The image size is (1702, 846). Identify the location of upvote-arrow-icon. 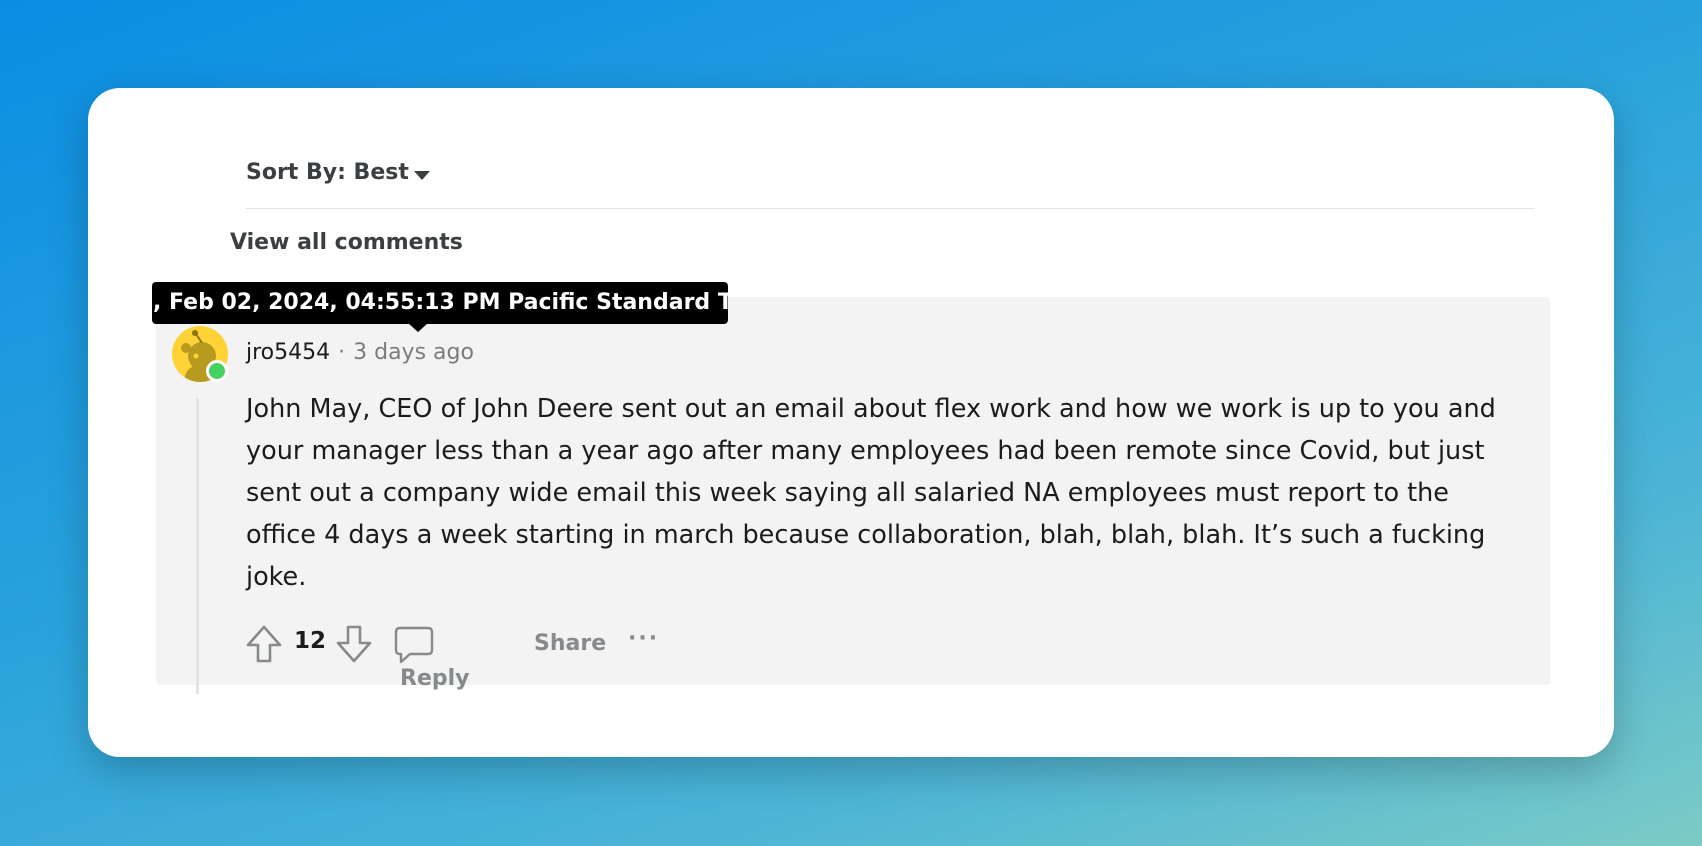
(264, 644).